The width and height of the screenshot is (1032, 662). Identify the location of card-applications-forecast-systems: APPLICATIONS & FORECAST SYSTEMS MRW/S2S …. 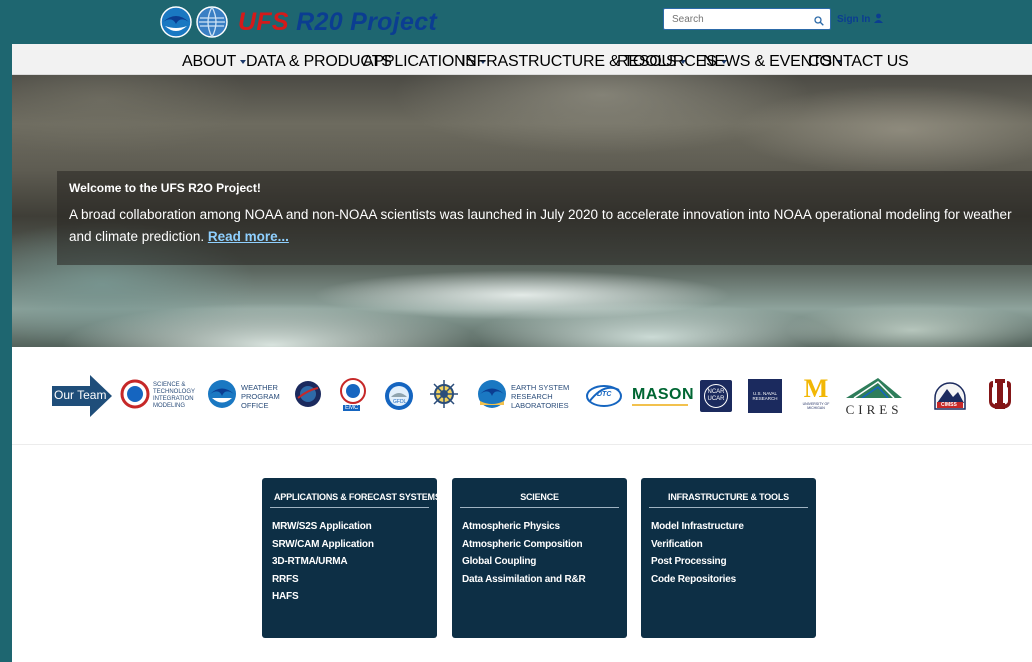
(351, 558).